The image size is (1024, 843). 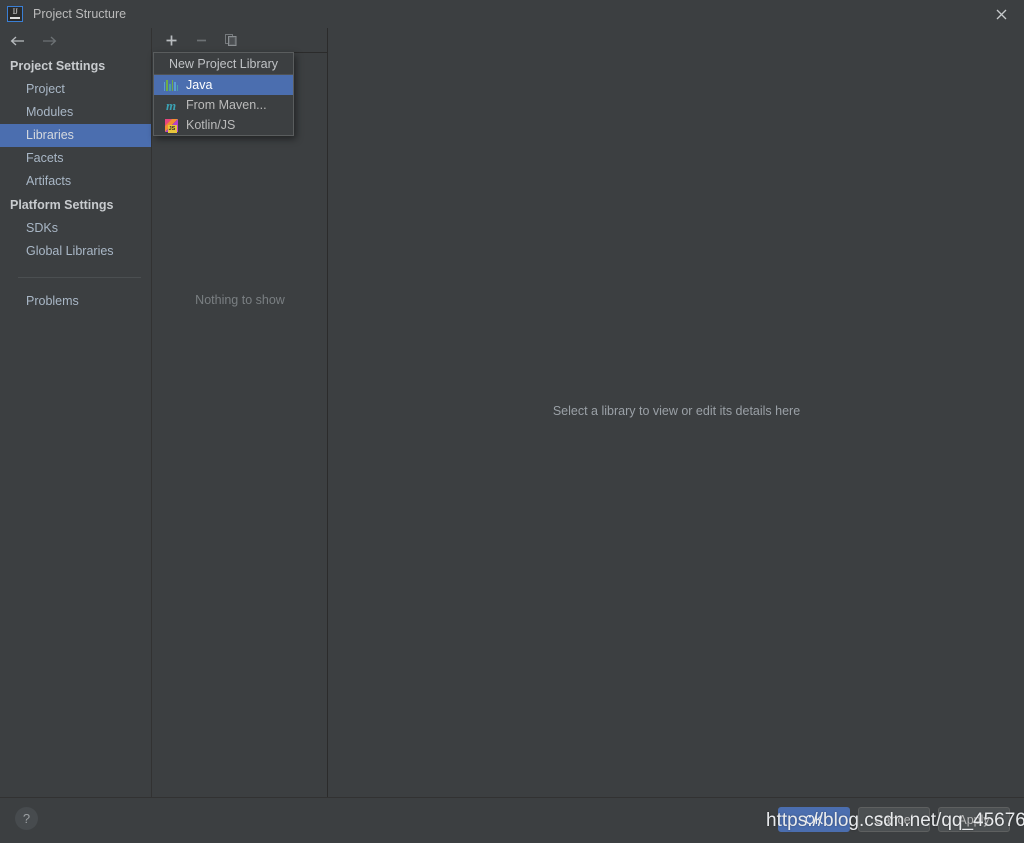 I want to click on sidebar-item-modules: Modules, so click(x=75, y=112).